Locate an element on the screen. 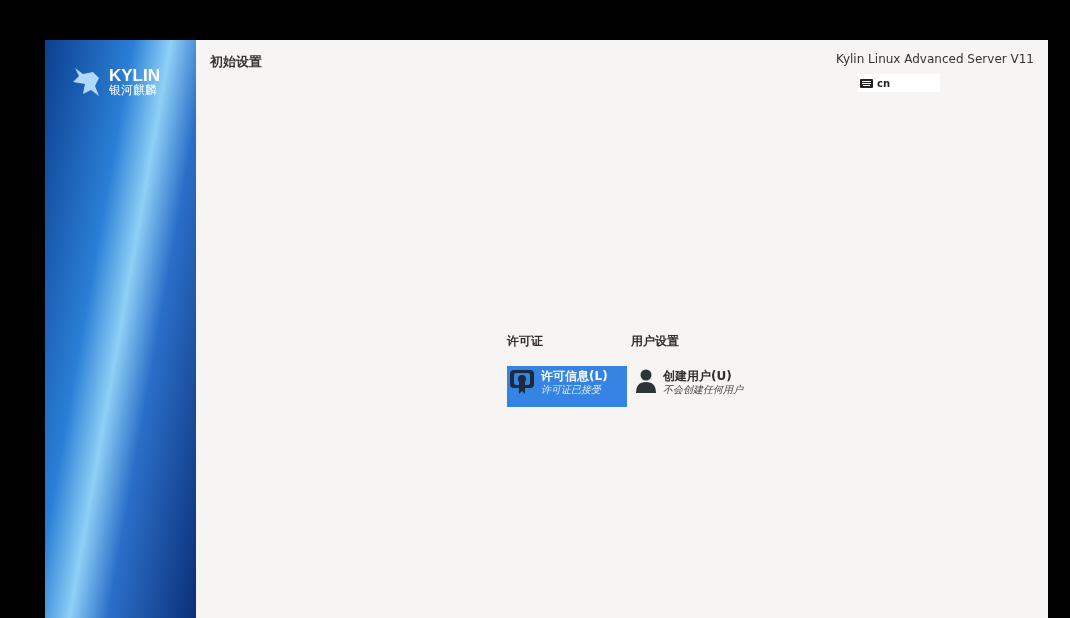 This screenshot has width=1070, height=618. spoke-button: 许可信息(L) 许可证已接受 is located at coordinates (567, 386).